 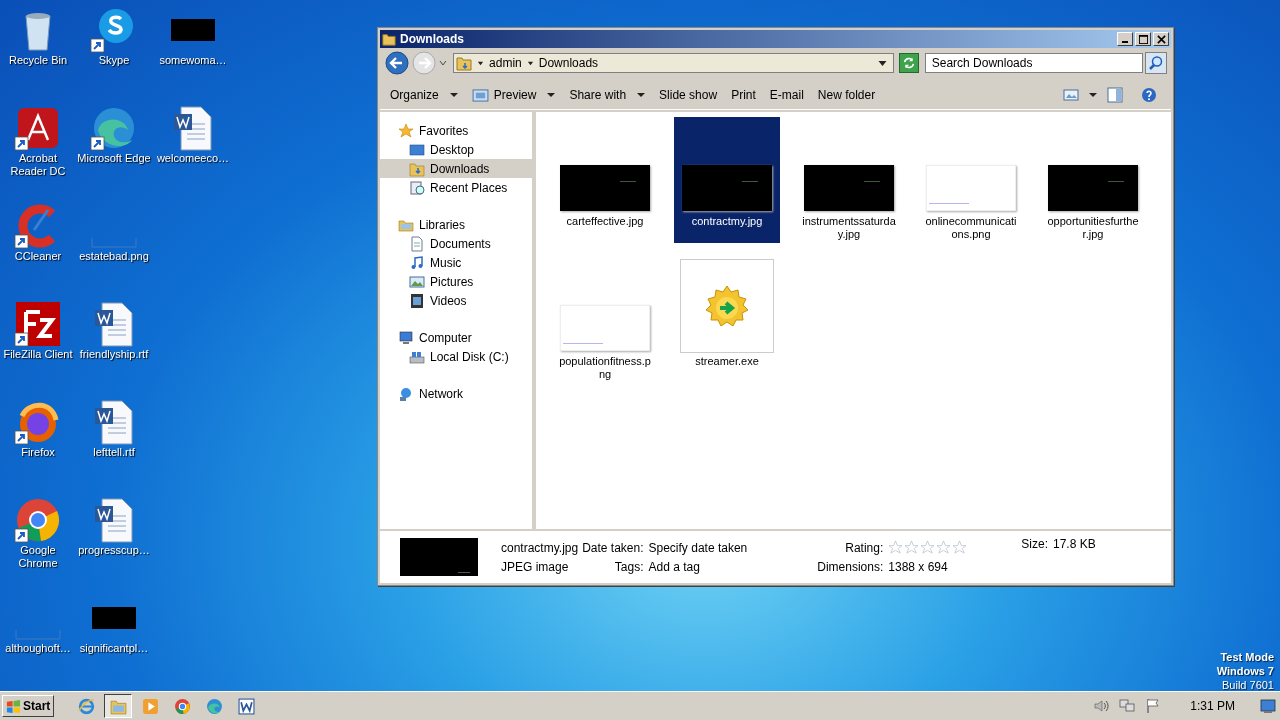 I want to click on file-item: onlinecommunications.png, so click(x=971, y=180).